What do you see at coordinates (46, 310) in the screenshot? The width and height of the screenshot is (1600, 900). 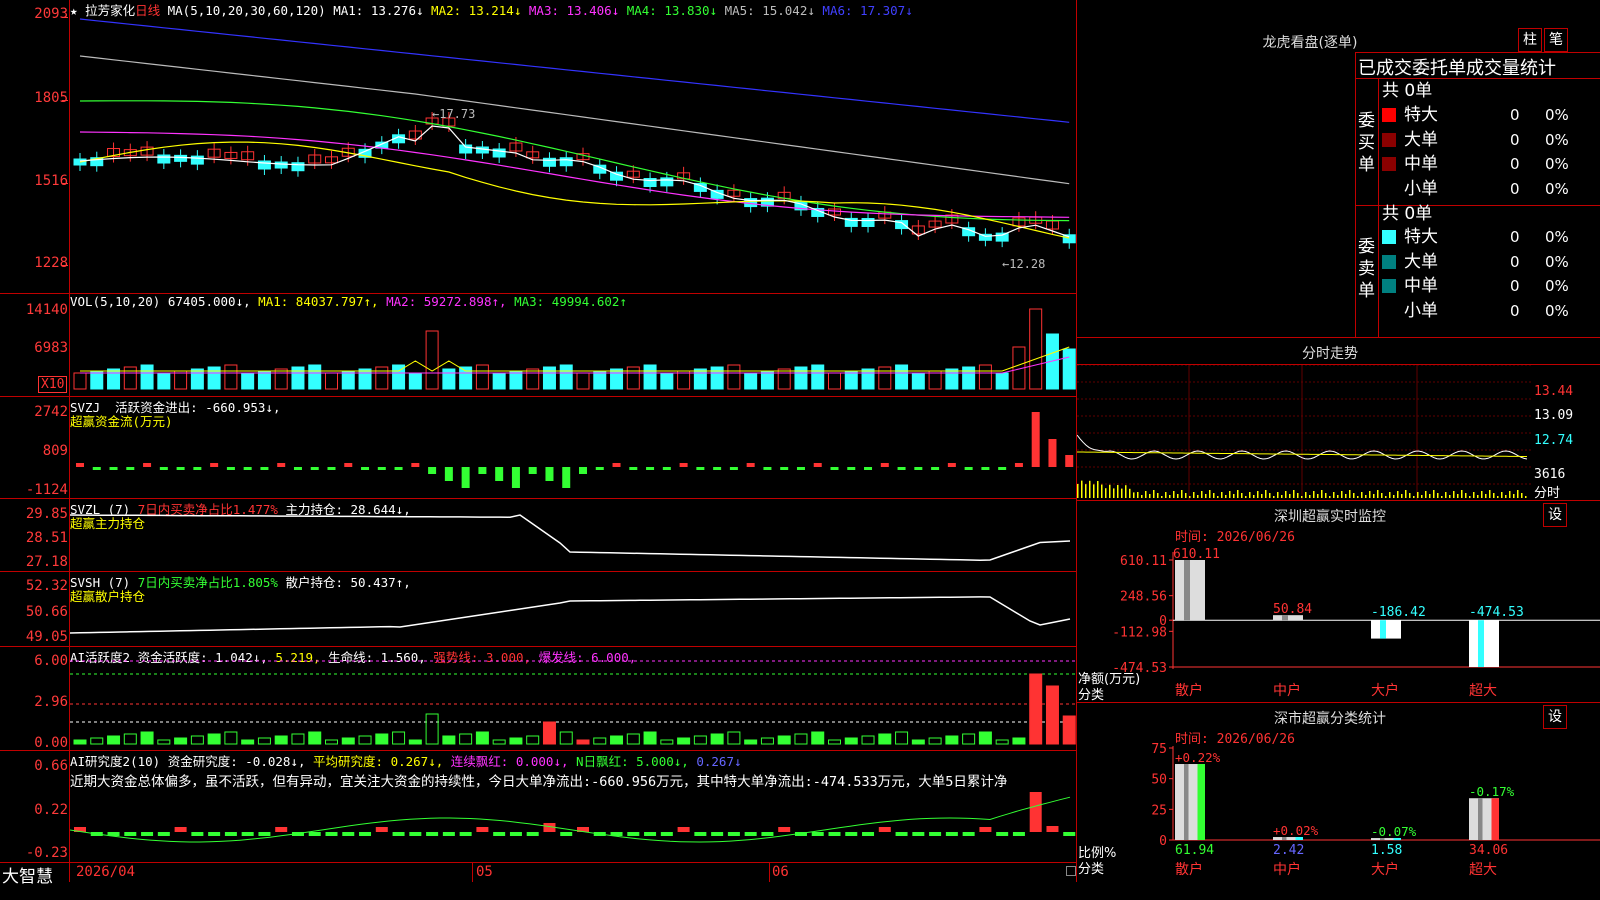 I see `vol-axis-1: 14140` at bounding box center [46, 310].